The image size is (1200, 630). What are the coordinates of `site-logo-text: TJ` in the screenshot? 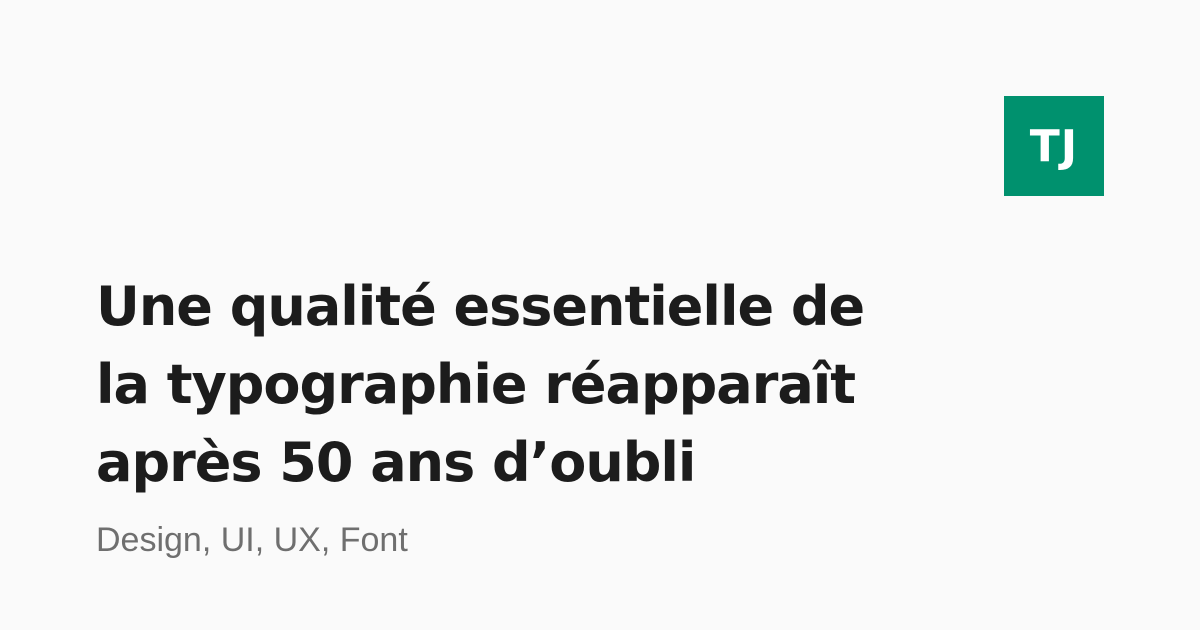 It's located at (1054, 146).